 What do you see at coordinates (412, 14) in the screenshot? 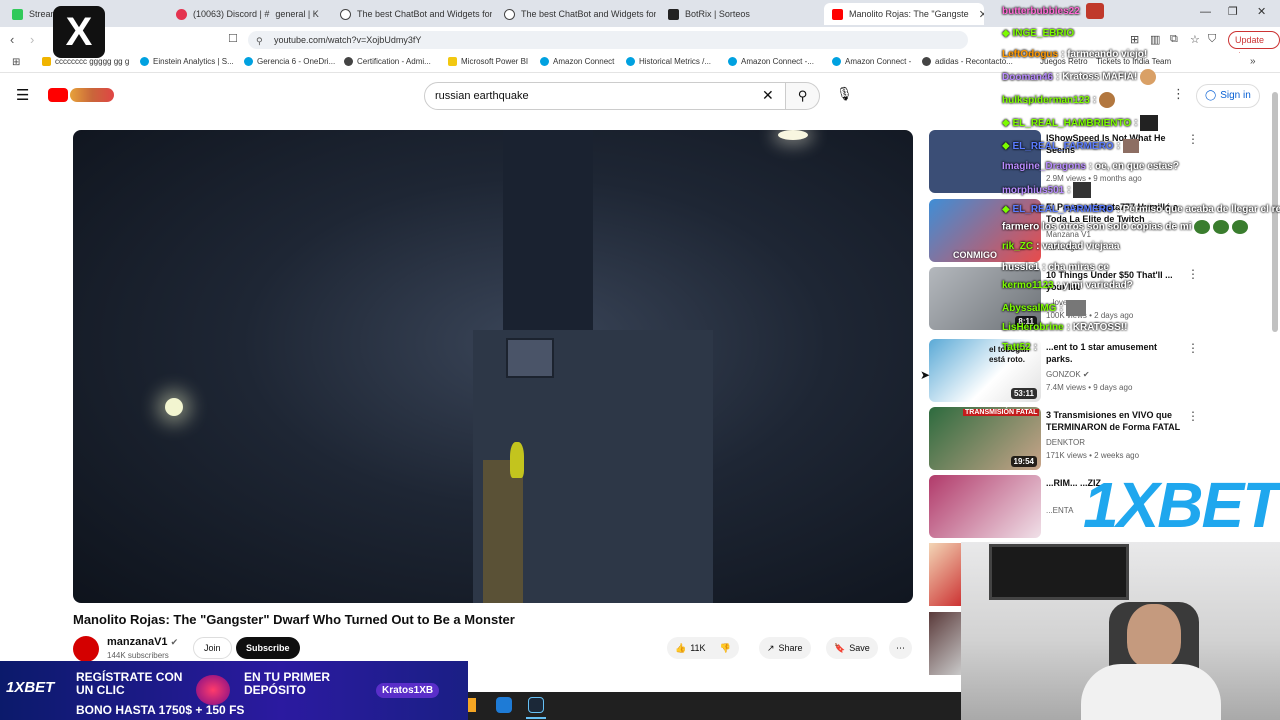
I see `tab-chatbot-1: The best ChatBot and Widgets for Ki` at bounding box center [412, 14].